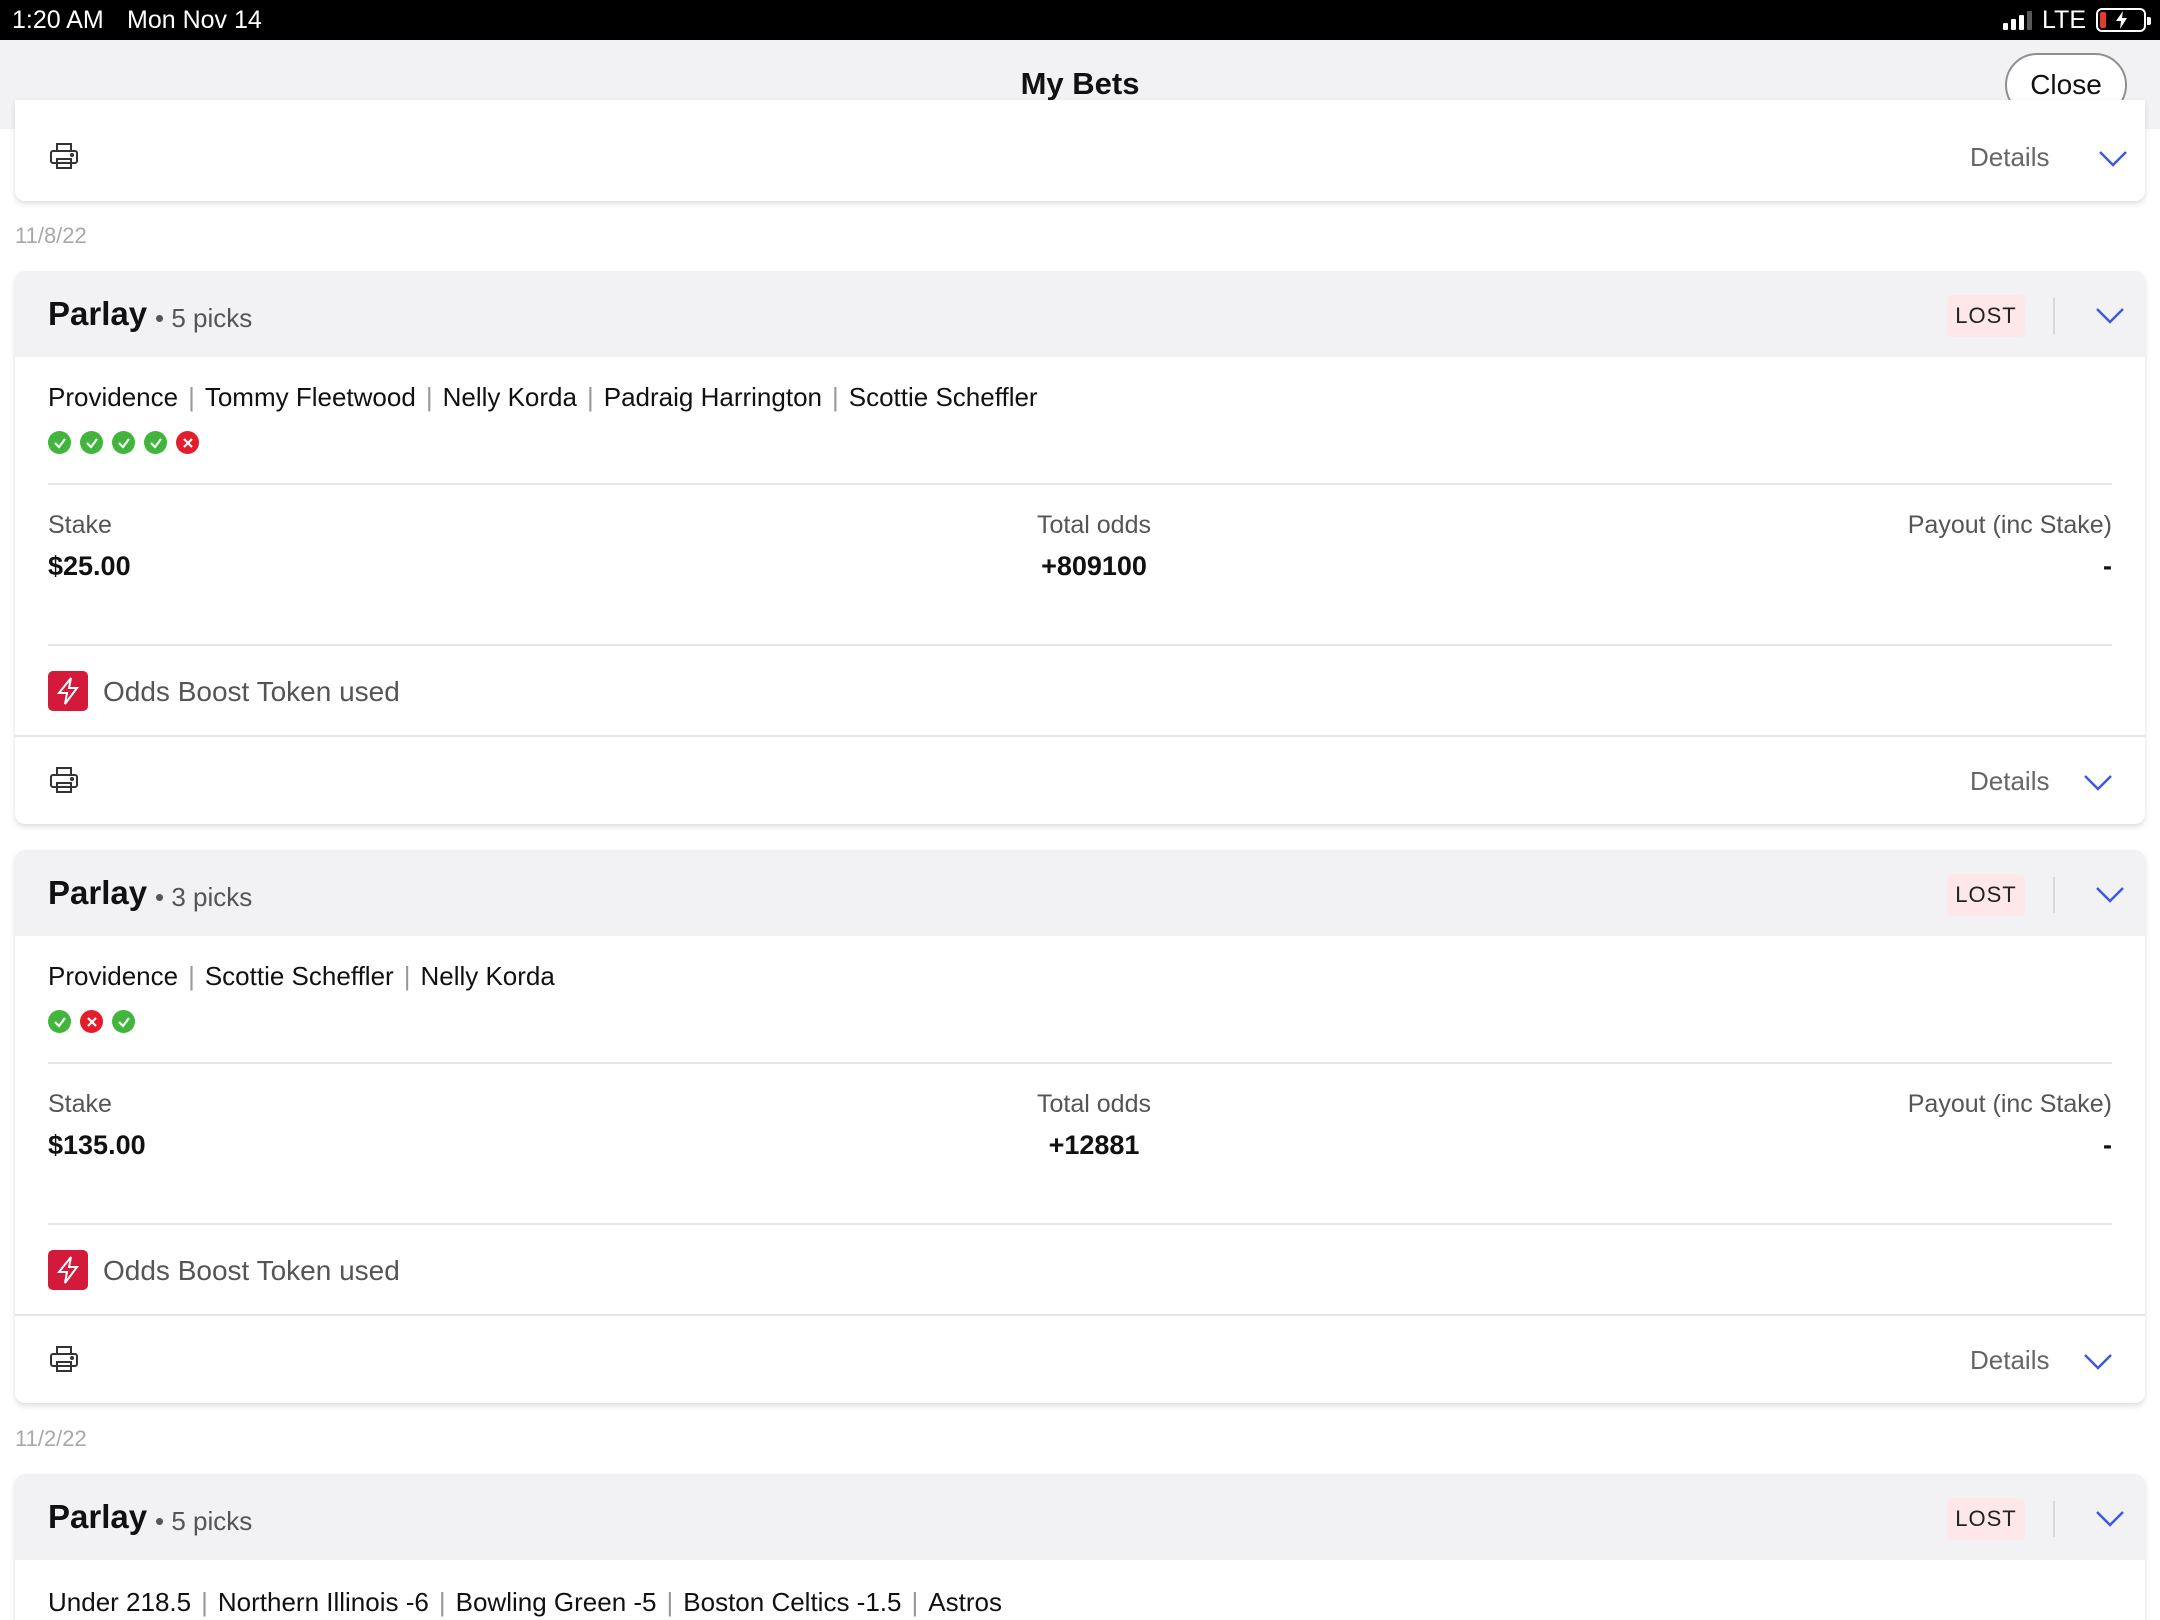 This screenshot has width=2160, height=1620. Describe the element at coordinates (120, 1602) in the screenshot. I see `leg-name: Under 218.5` at that location.